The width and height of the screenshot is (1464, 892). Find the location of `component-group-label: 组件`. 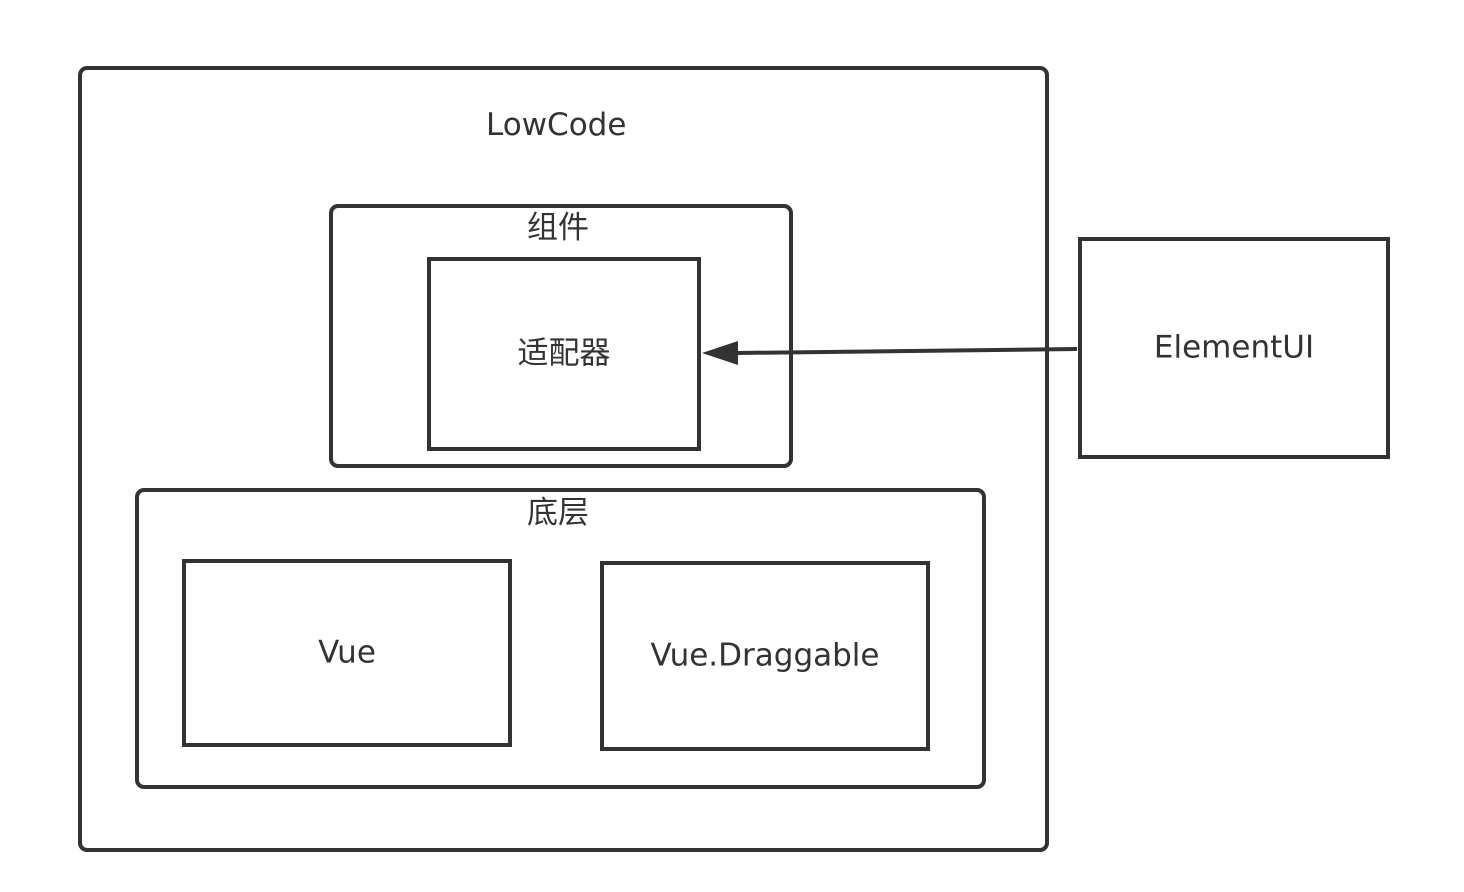

component-group-label: 组件 is located at coordinates (558, 228).